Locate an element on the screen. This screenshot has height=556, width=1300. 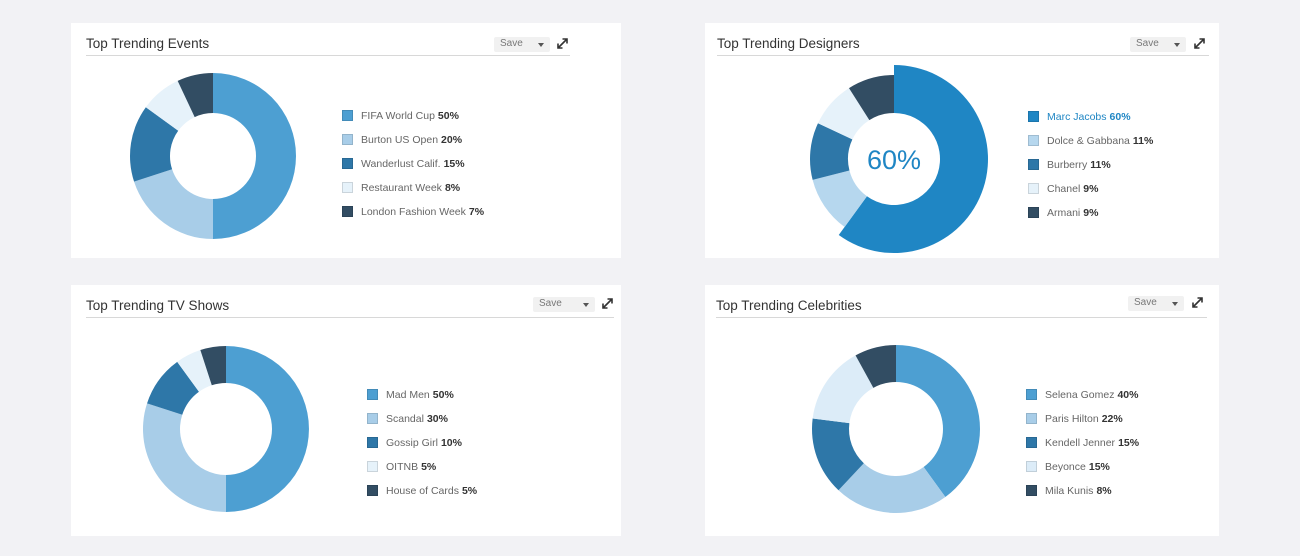
center-percentage-label: 60% is located at coordinates (894, 160).